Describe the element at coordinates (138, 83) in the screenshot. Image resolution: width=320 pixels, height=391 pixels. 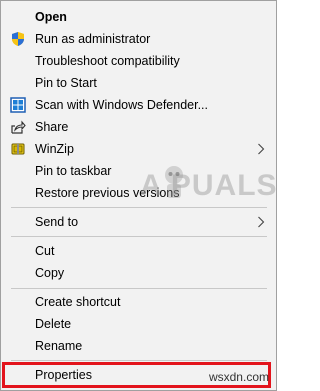
I see `menu-item-pin-to-start: Pin to Start` at that location.